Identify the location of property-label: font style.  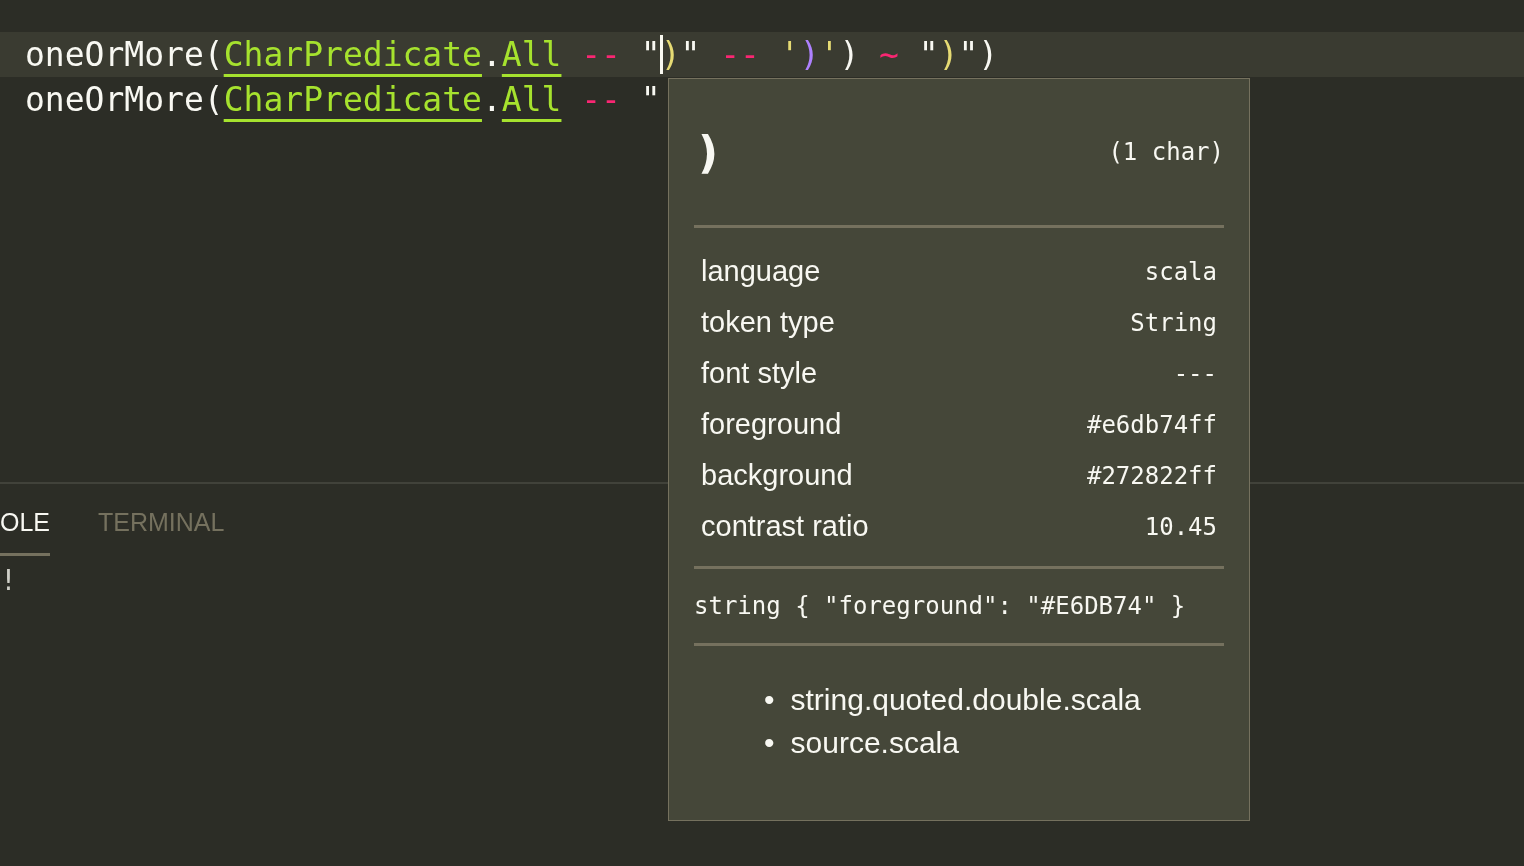
(759, 373).